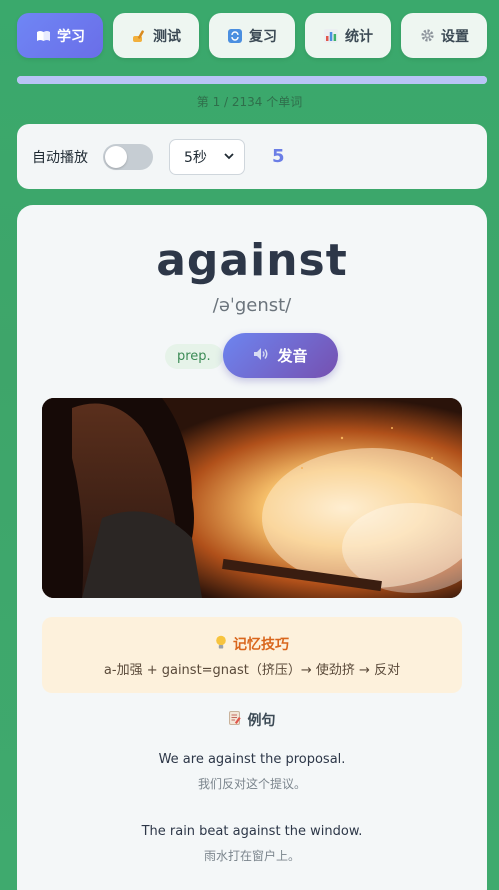 This screenshot has height=890, width=499. What do you see at coordinates (252, 655) in the screenshot?
I see `memory-tip-box: 记忆技巧 a-加强 + gainst=gnast（挤压）→ 使劲挤 → 反对` at bounding box center [252, 655].